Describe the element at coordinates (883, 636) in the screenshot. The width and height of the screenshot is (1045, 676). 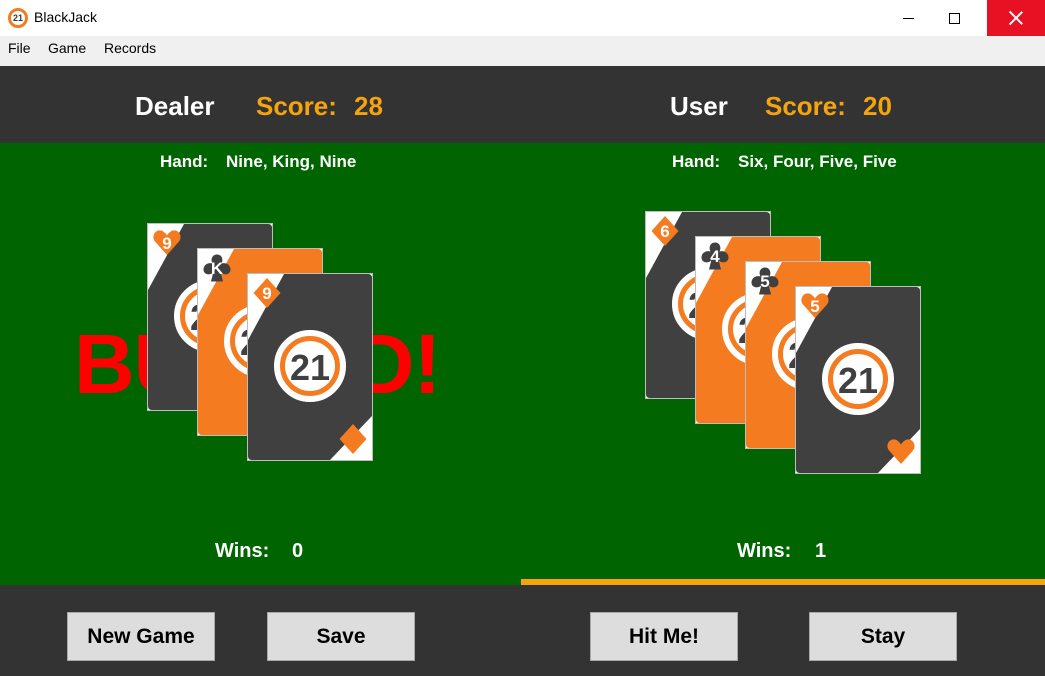
I see `stay-button: Stay` at that location.